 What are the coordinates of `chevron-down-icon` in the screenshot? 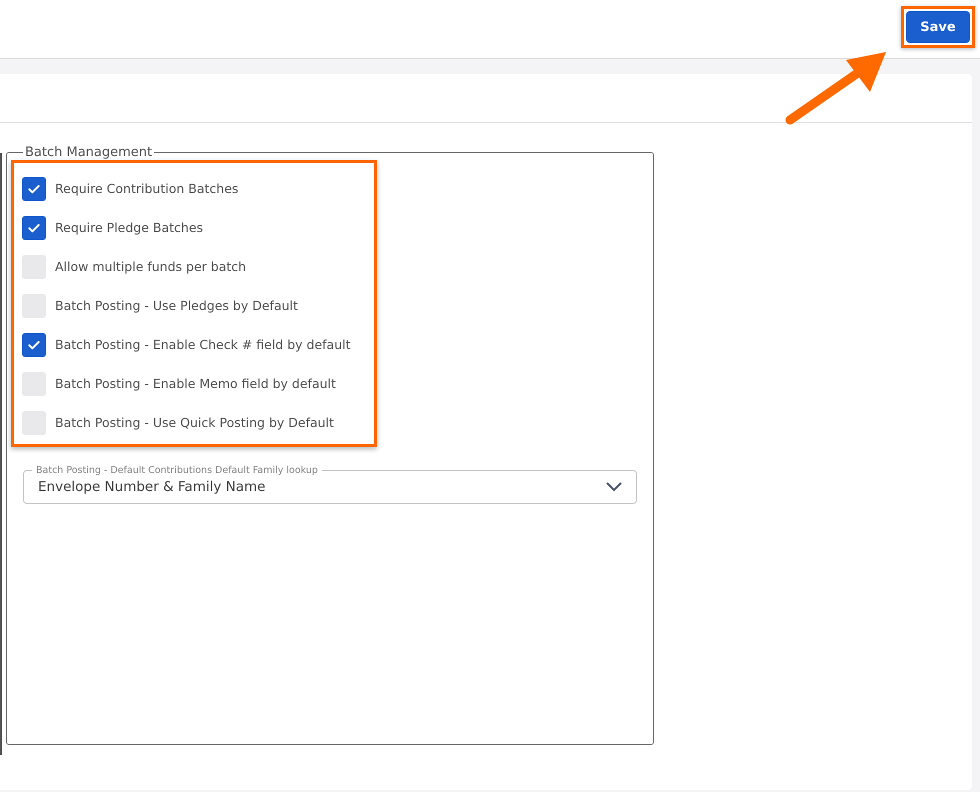 It's located at (614, 487).